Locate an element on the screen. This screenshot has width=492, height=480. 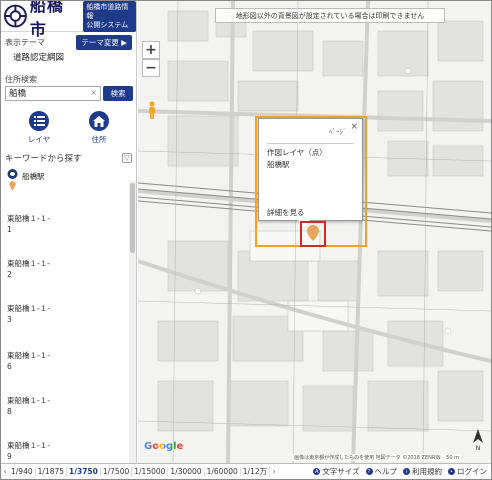
popup-tab-label: ﾍﾟｰｼﾞ is located at coordinates (338, 132).